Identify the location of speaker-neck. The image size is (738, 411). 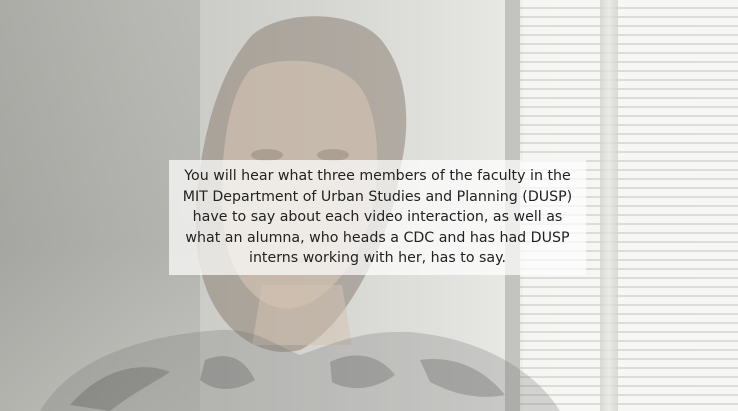
(302, 315).